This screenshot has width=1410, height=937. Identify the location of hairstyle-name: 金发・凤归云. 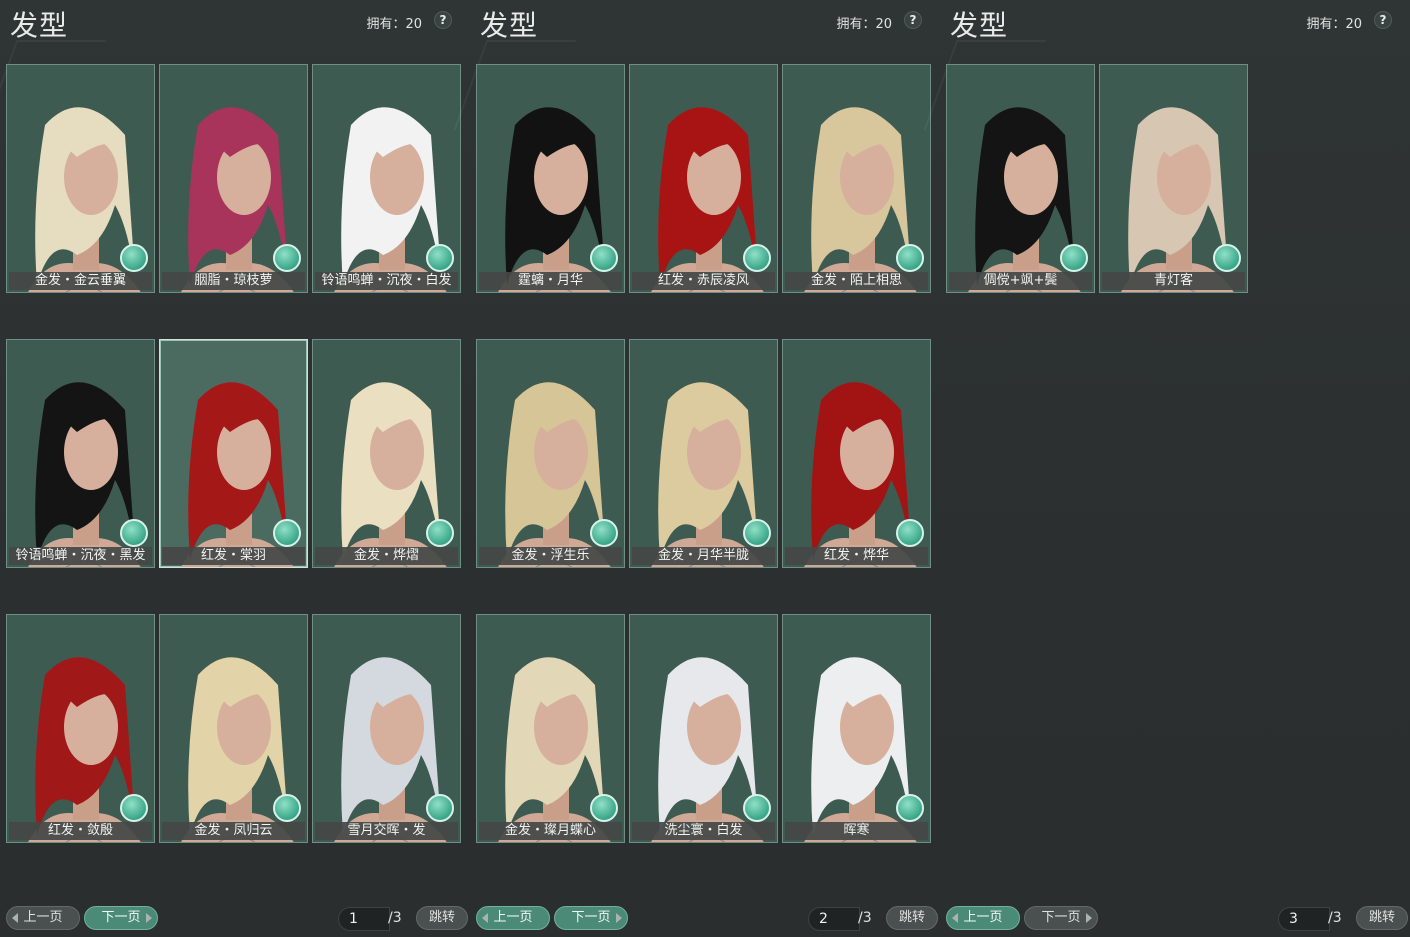
(233, 831).